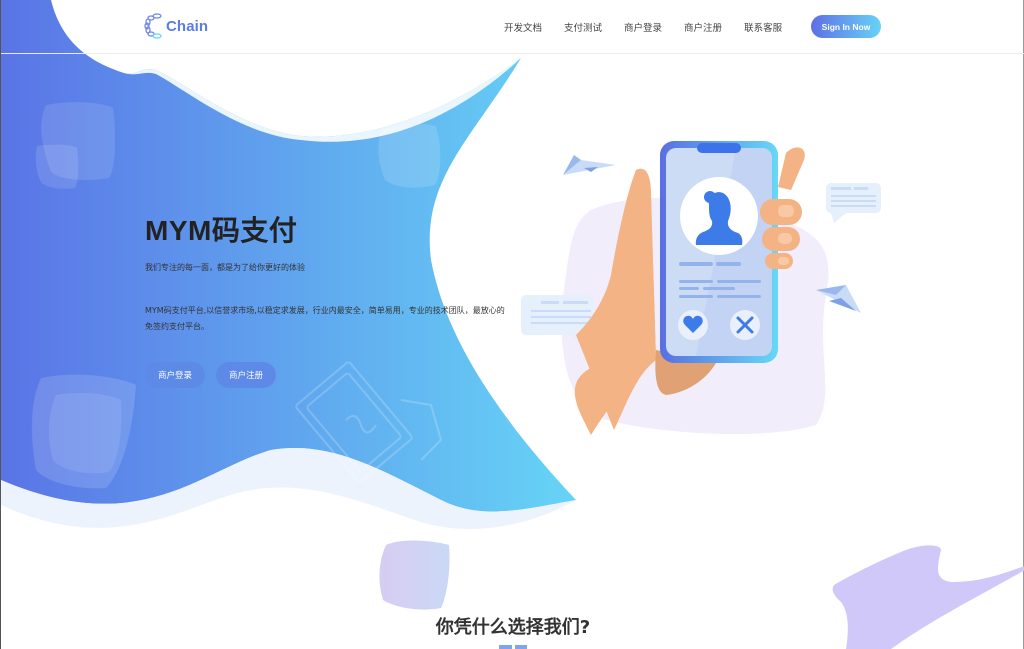 The height and width of the screenshot is (649, 1024). I want to click on chain-link-icon, so click(153, 26).